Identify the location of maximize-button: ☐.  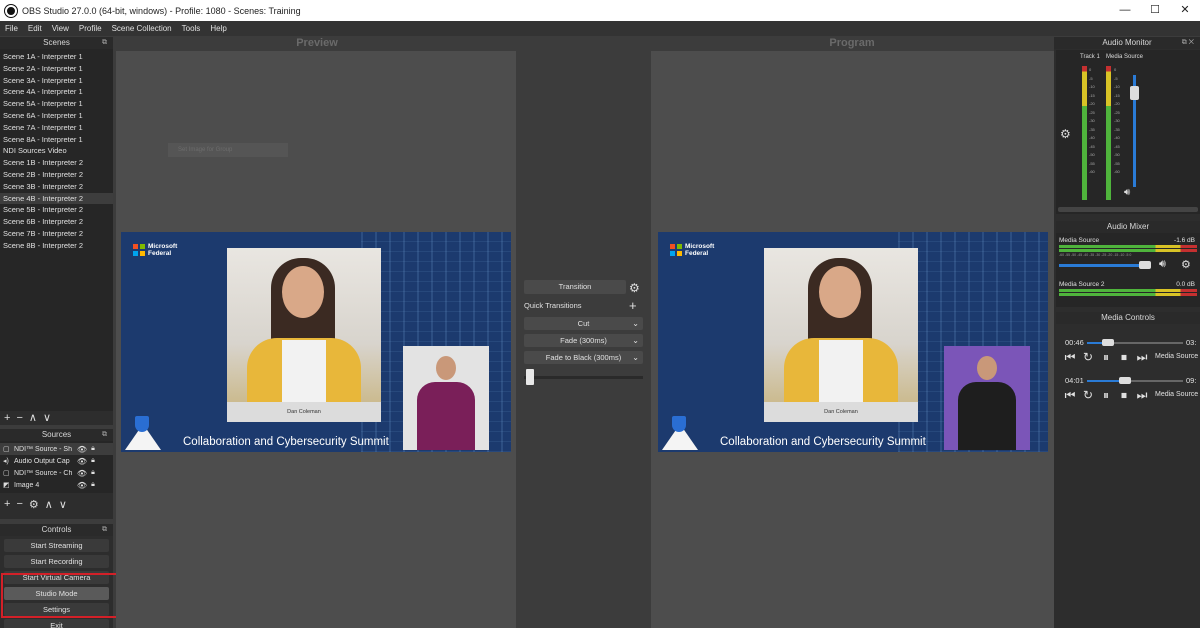
(1155, 10).